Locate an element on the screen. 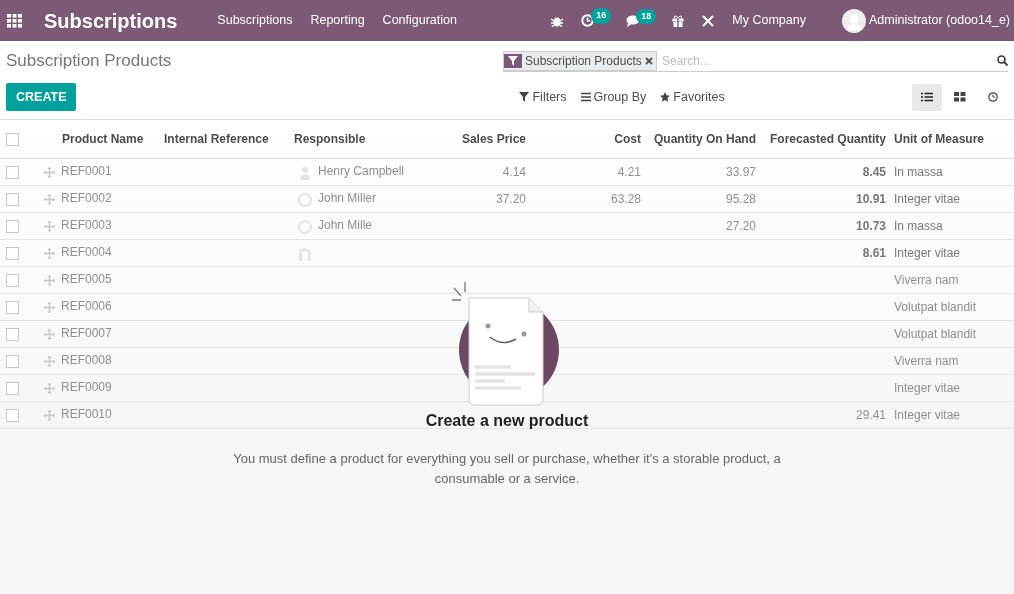  list-view-icon is located at coordinates (927, 97).